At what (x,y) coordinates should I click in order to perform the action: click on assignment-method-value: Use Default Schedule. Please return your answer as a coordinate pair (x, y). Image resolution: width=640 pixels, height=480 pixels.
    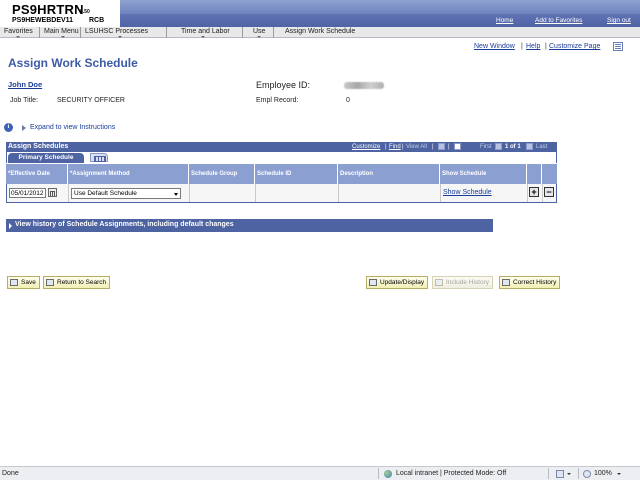
    Looking at the image, I should click on (105, 193).